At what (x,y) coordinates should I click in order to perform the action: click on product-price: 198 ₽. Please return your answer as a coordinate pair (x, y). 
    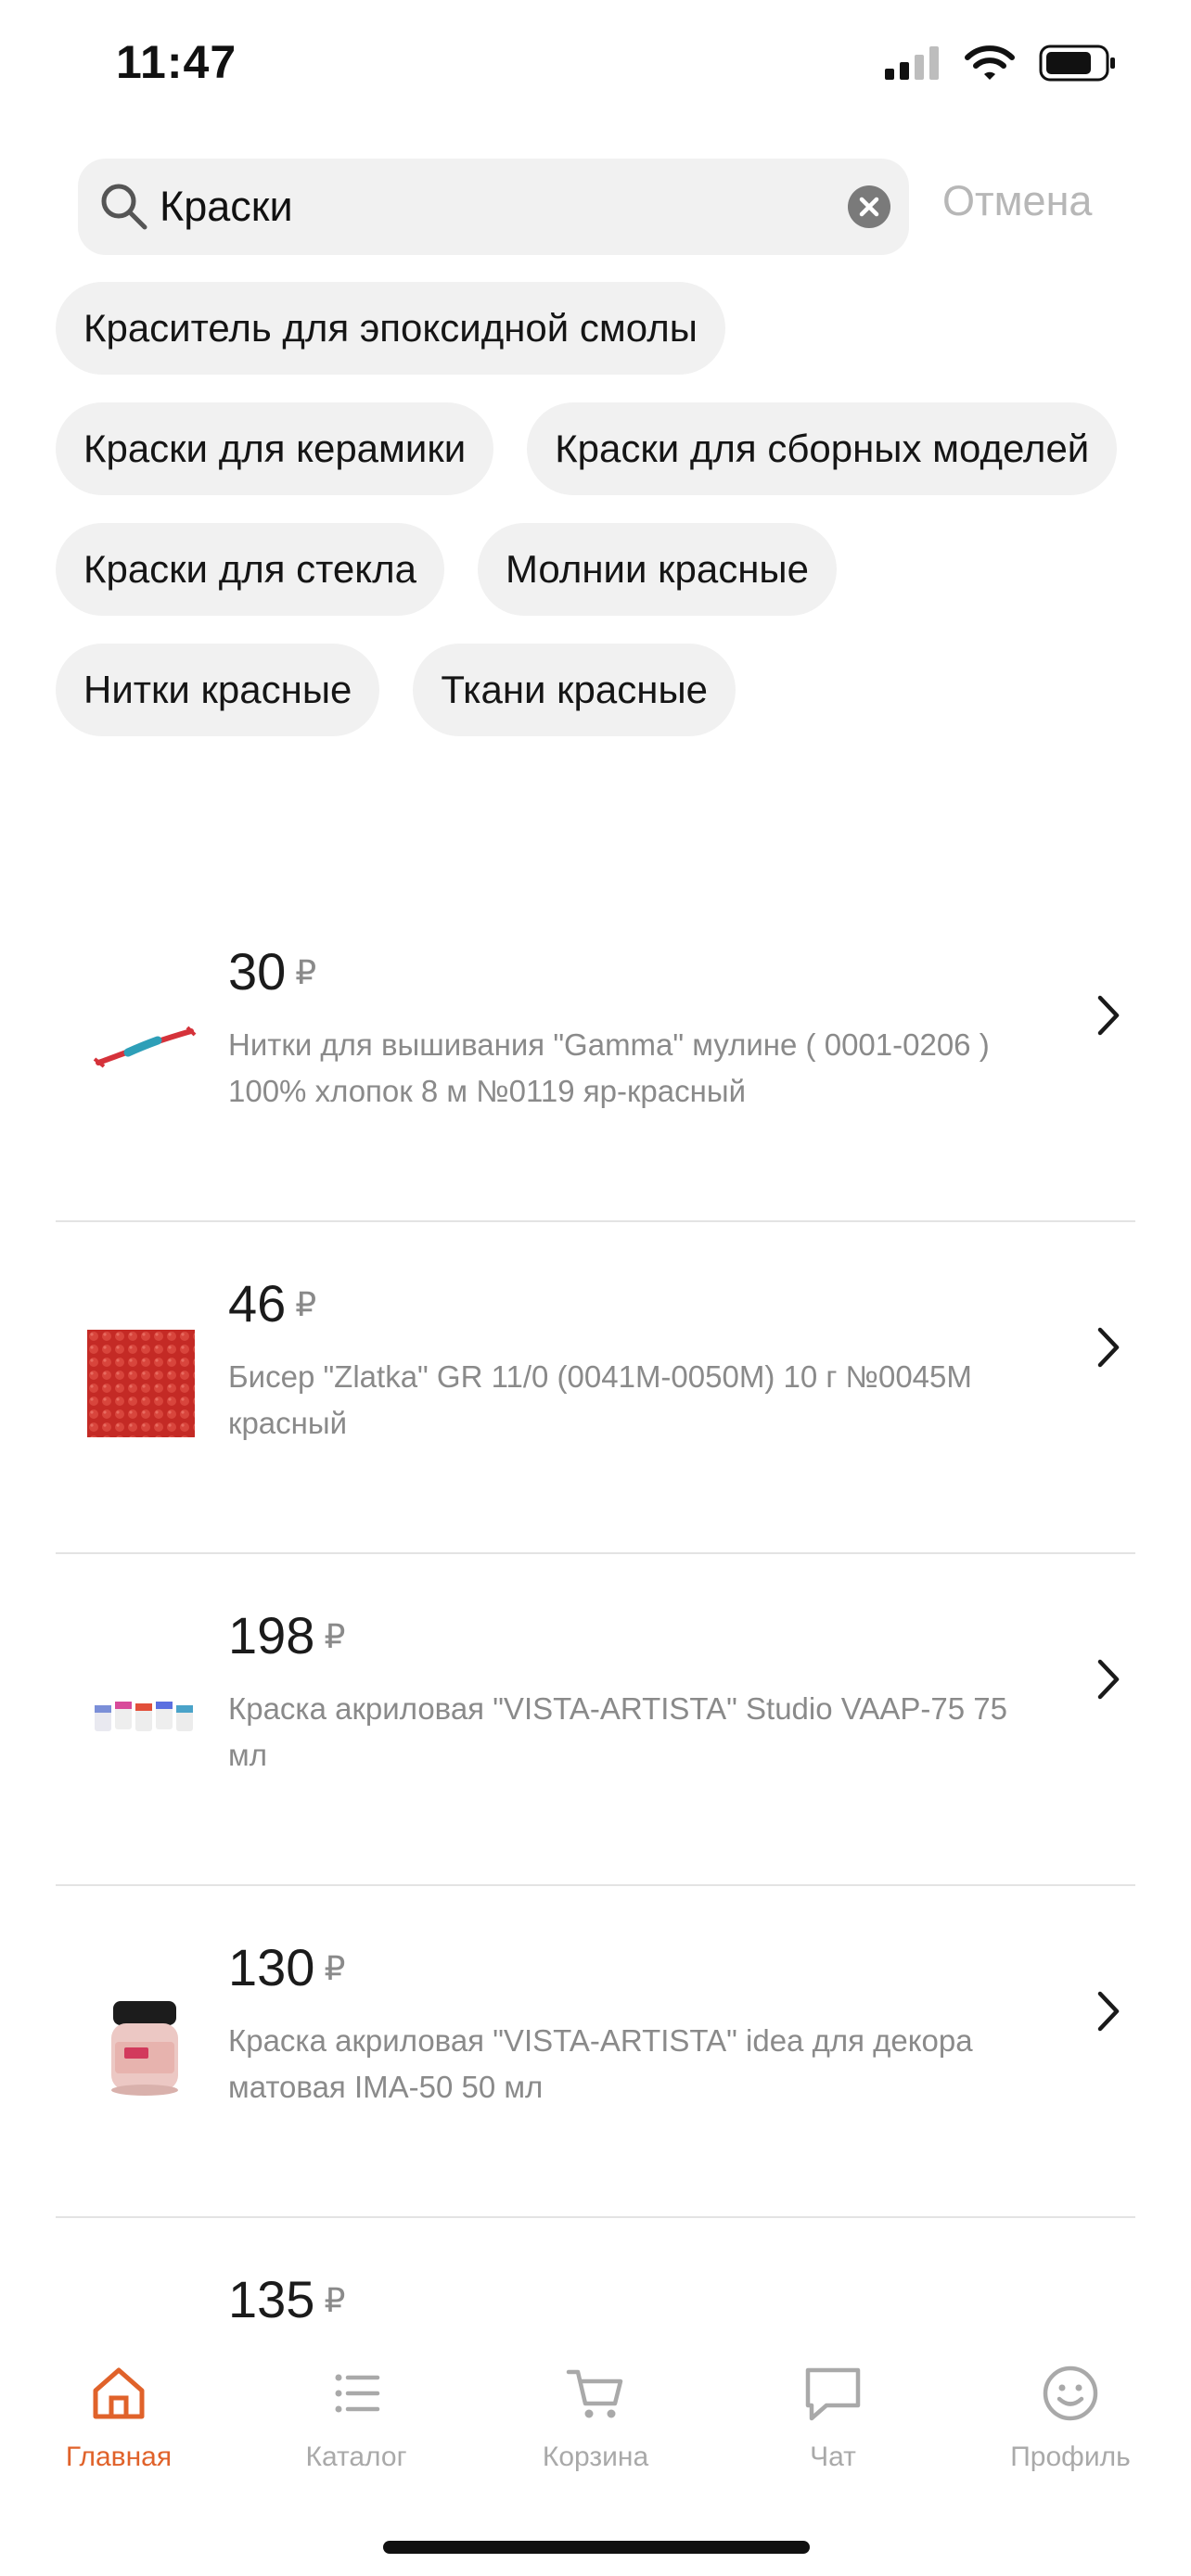
    Looking at the image, I should click on (286, 1635).